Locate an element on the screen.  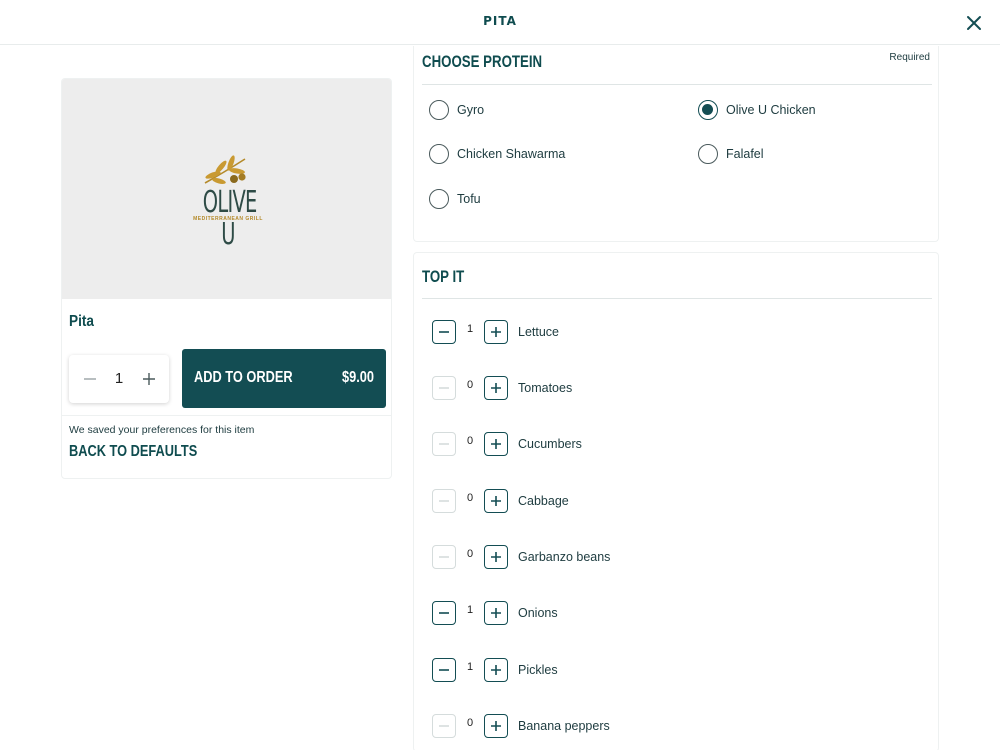
divider is located at coordinates (226, 415).